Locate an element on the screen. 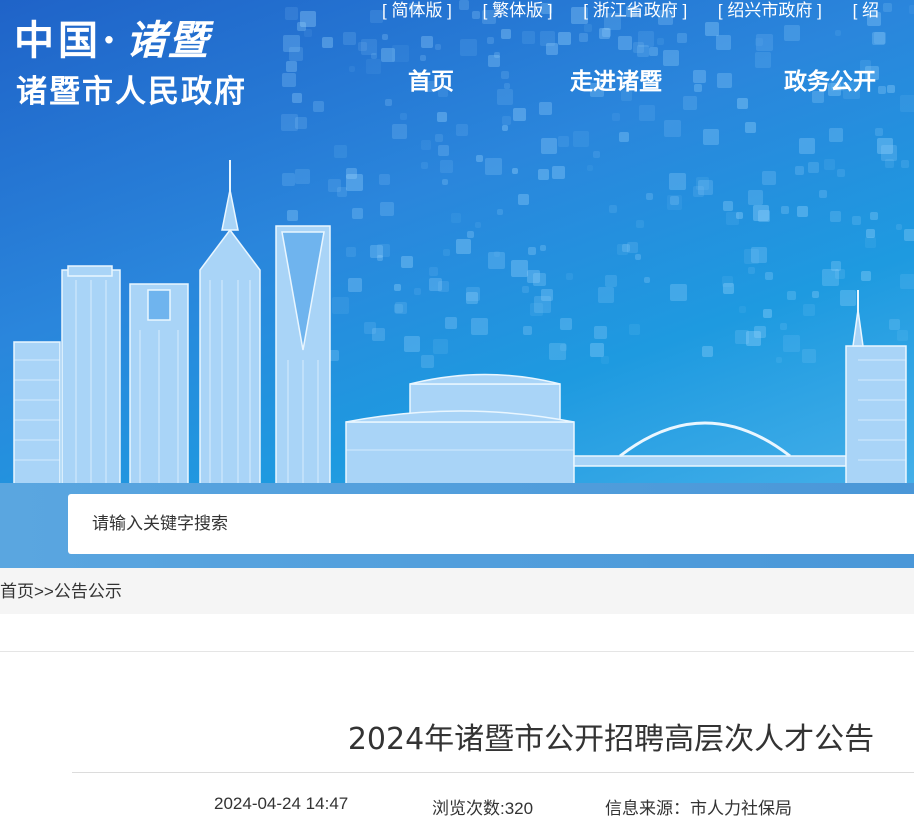 The image size is (914, 822). top-links-bar: [ 简体版 ] [ 繁体版 ] [ 浙江省政府 ] [ 绍兴市政府 ] [ 绍 is located at coordinates (643, 10).